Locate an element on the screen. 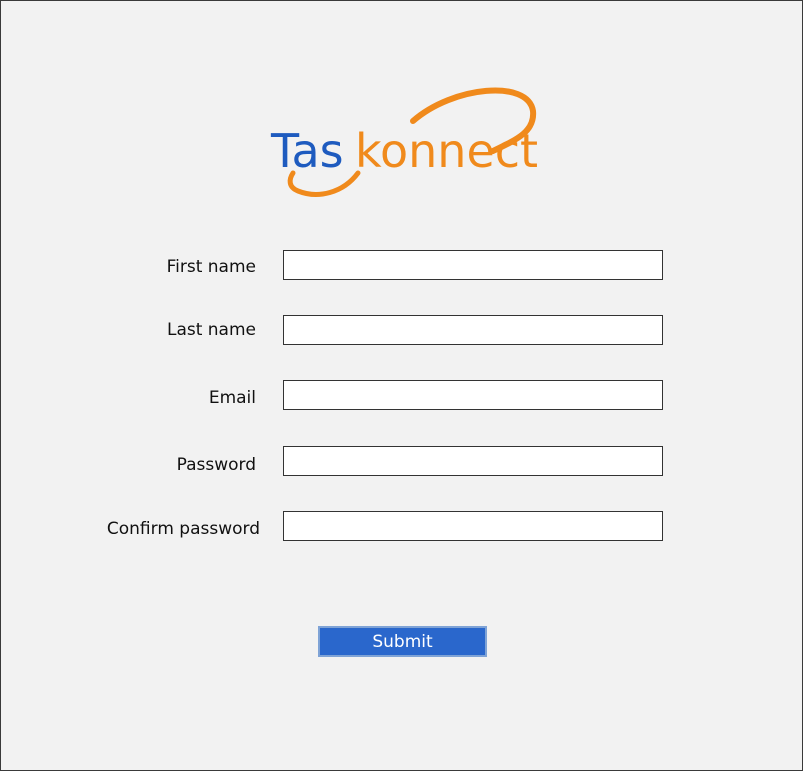 The height and width of the screenshot is (771, 803). last-name-input is located at coordinates (473, 330).